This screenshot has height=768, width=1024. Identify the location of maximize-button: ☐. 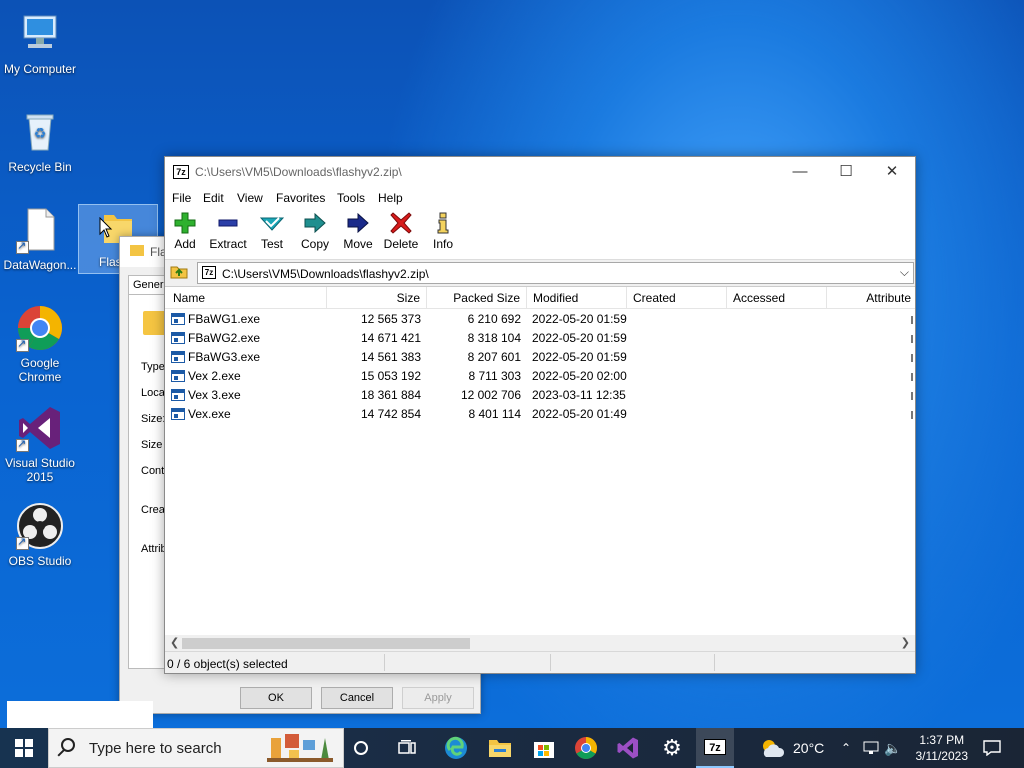
(846, 172).